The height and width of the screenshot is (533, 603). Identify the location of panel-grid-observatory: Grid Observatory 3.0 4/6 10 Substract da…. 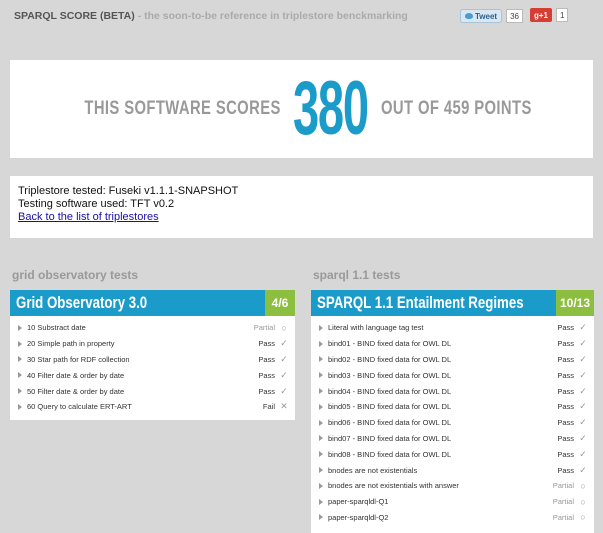
(152, 355).